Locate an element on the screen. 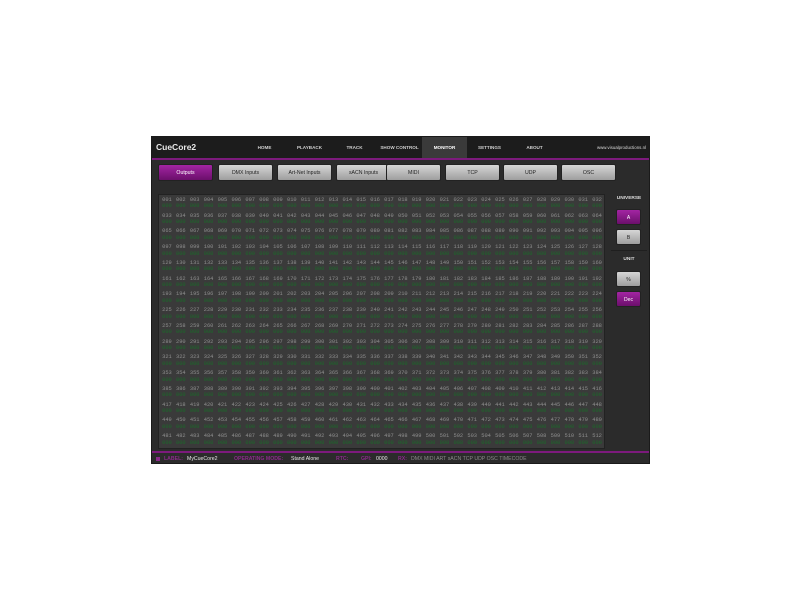 Image resolution: width=800 pixels, height=600 pixels. universe-title: UNIVERSE is located at coordinates (629, 198).